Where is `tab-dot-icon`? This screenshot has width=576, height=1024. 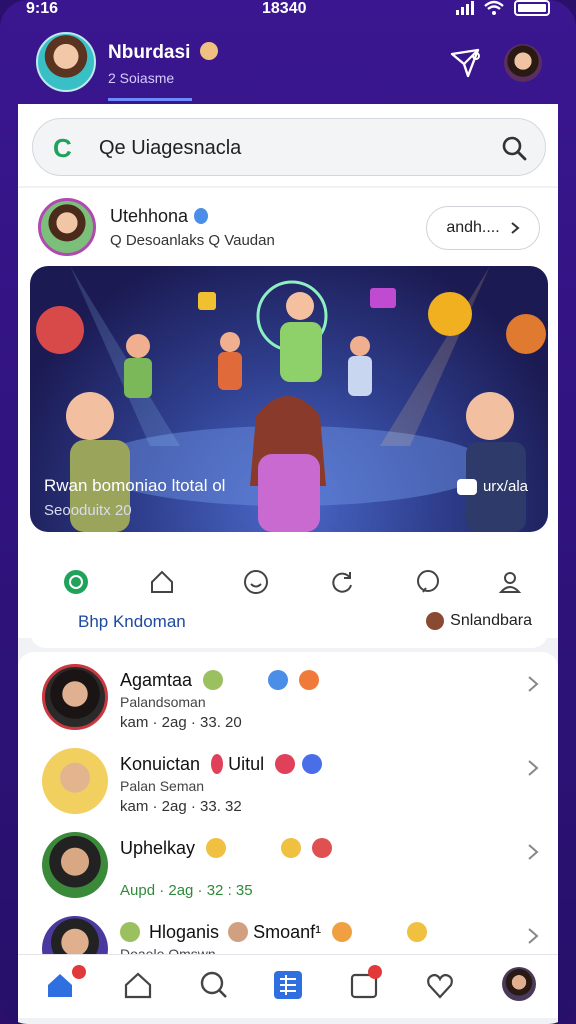 tab-dot-icon is located at coordinates (435, 621).